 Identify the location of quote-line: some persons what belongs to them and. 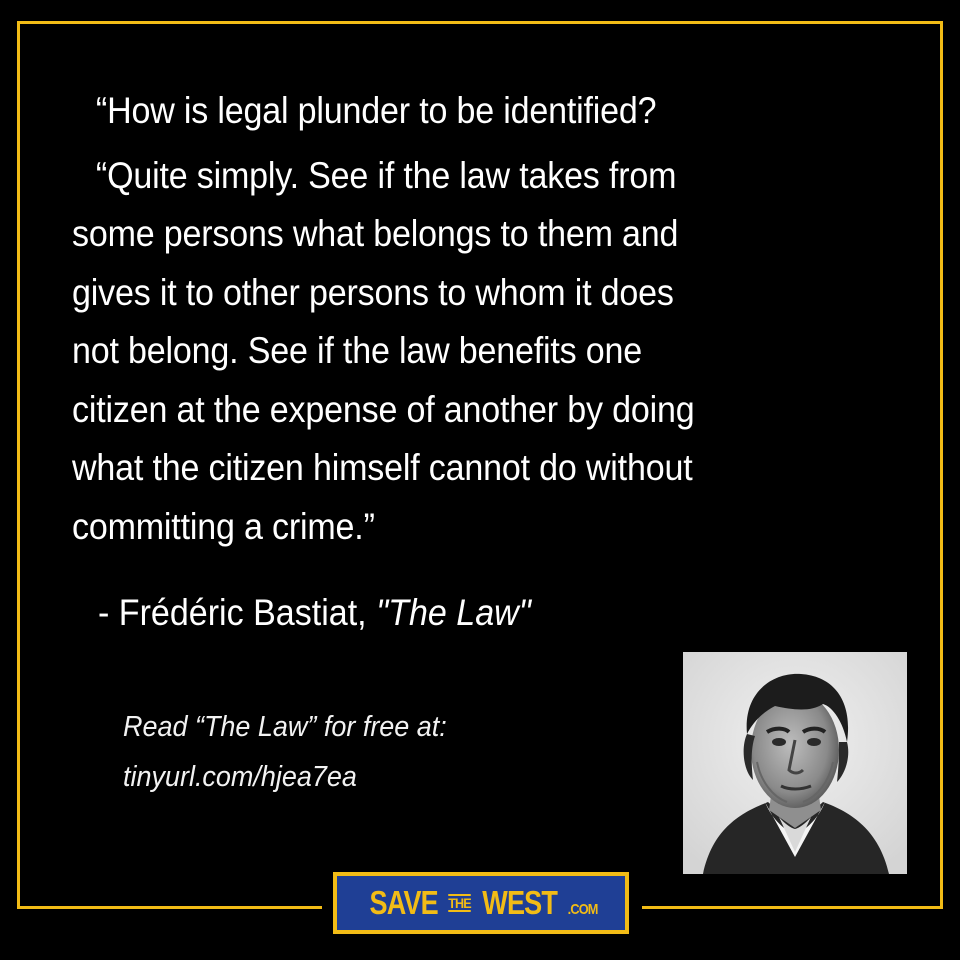
(375, 233).